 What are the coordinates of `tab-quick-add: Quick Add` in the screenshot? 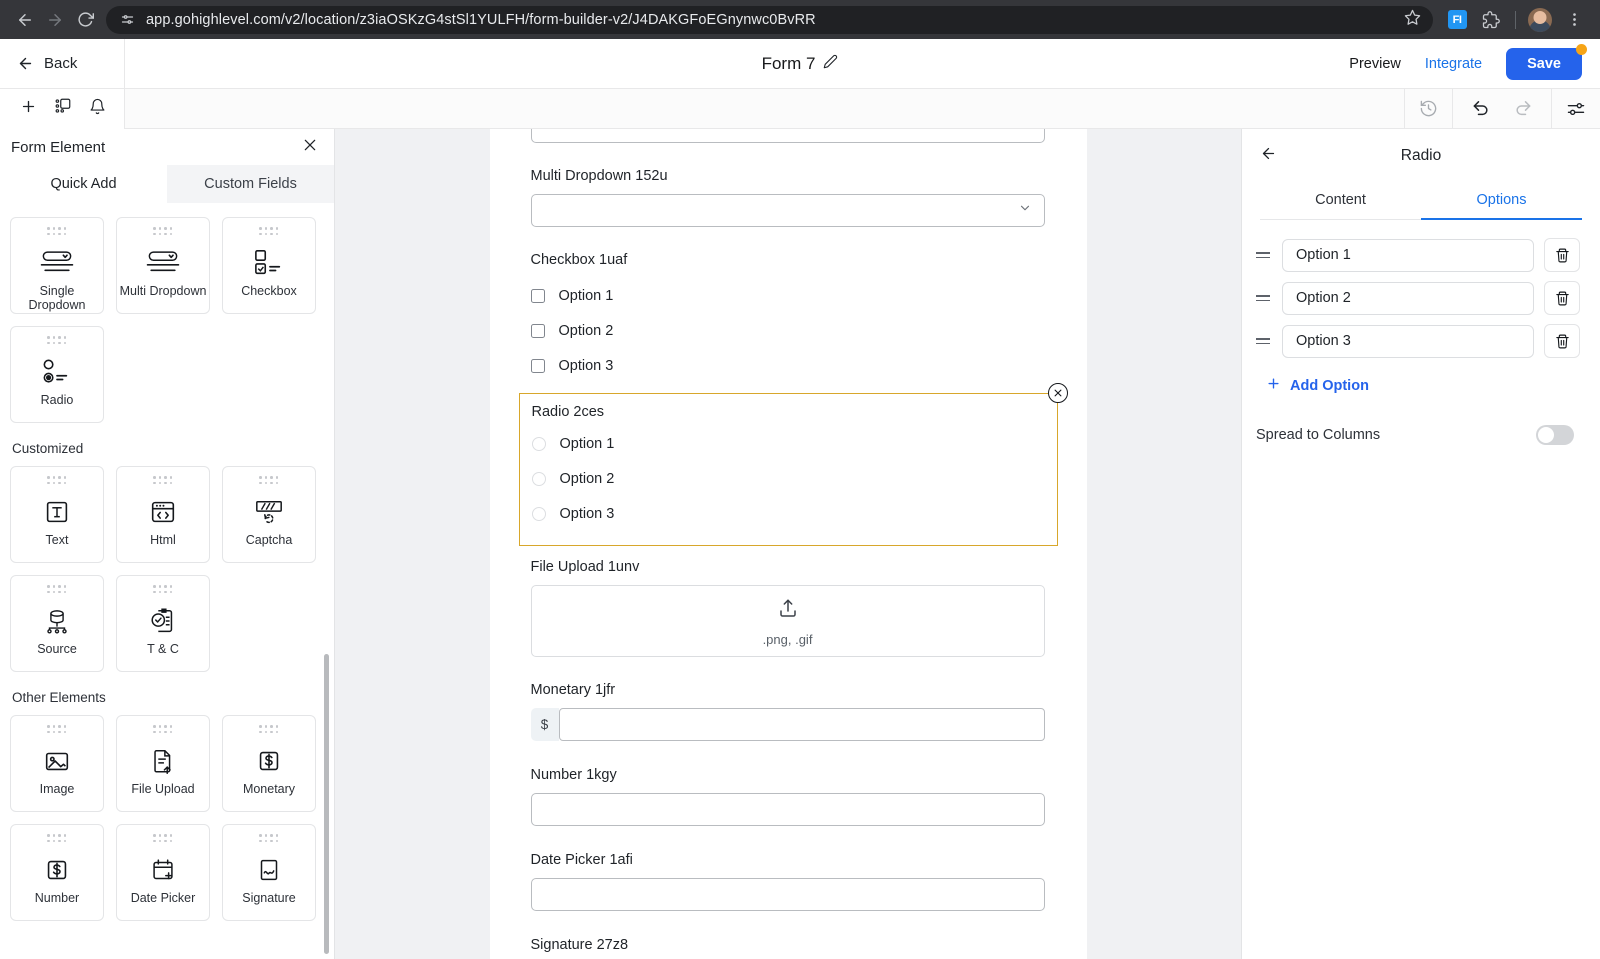 It's located at (83, 184).